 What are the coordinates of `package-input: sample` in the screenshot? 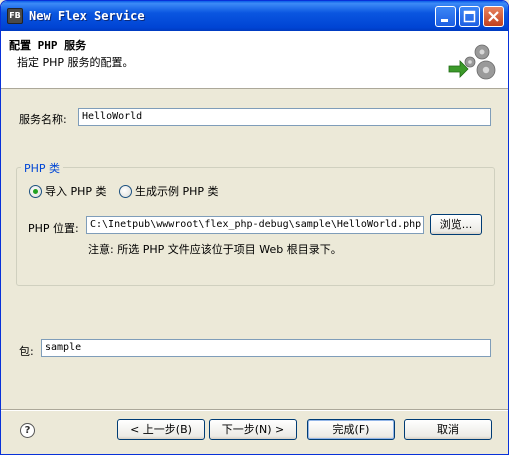 It's located at (266, 348).